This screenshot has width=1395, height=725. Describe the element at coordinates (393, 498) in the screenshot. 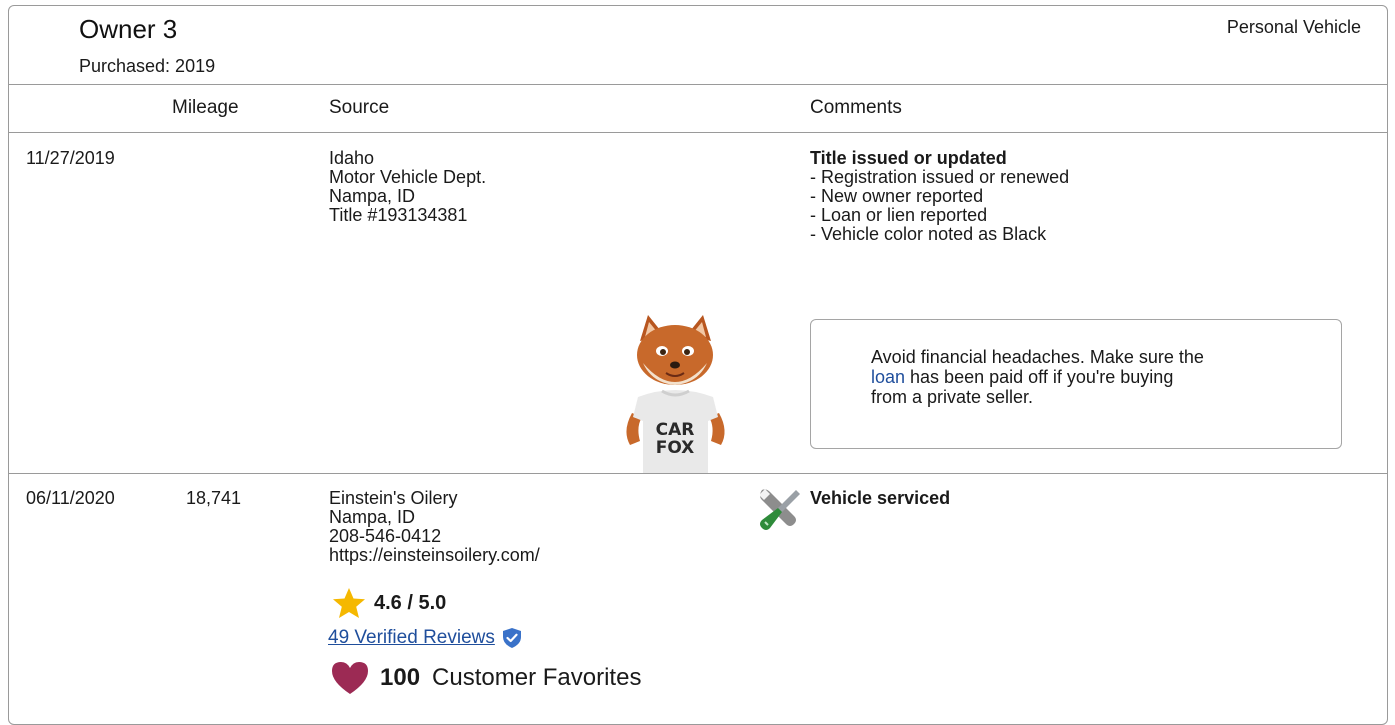

I see `source-line: Einstein's Oilery` at that location.